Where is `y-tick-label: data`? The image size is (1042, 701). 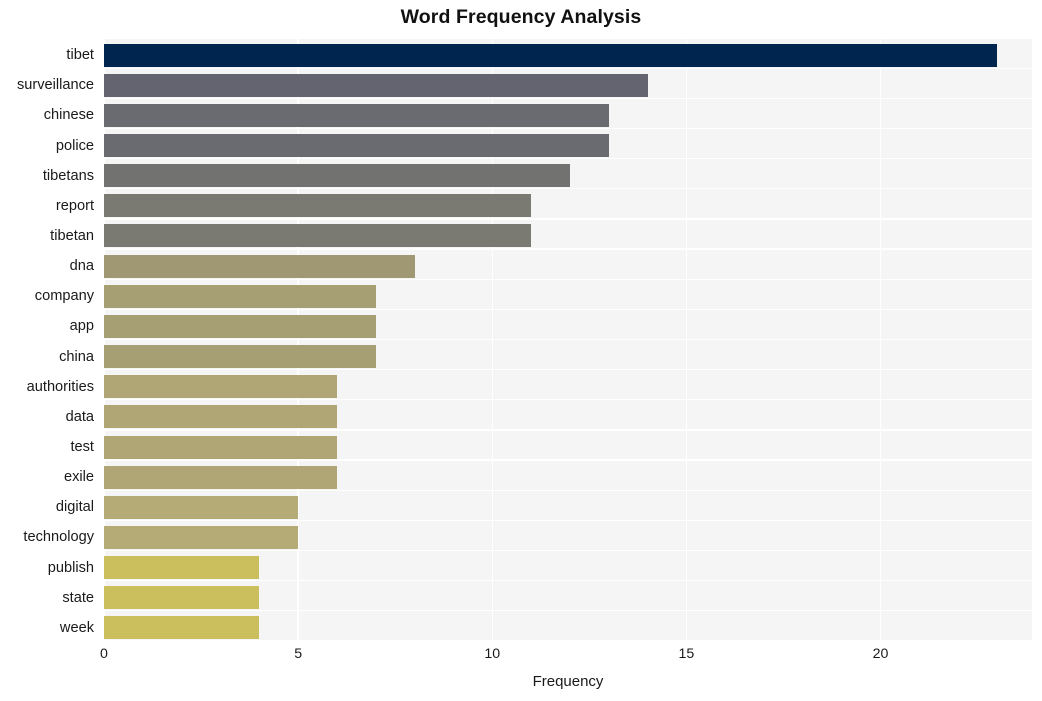 y-tick-label: data is located at coordinates (79, 416).